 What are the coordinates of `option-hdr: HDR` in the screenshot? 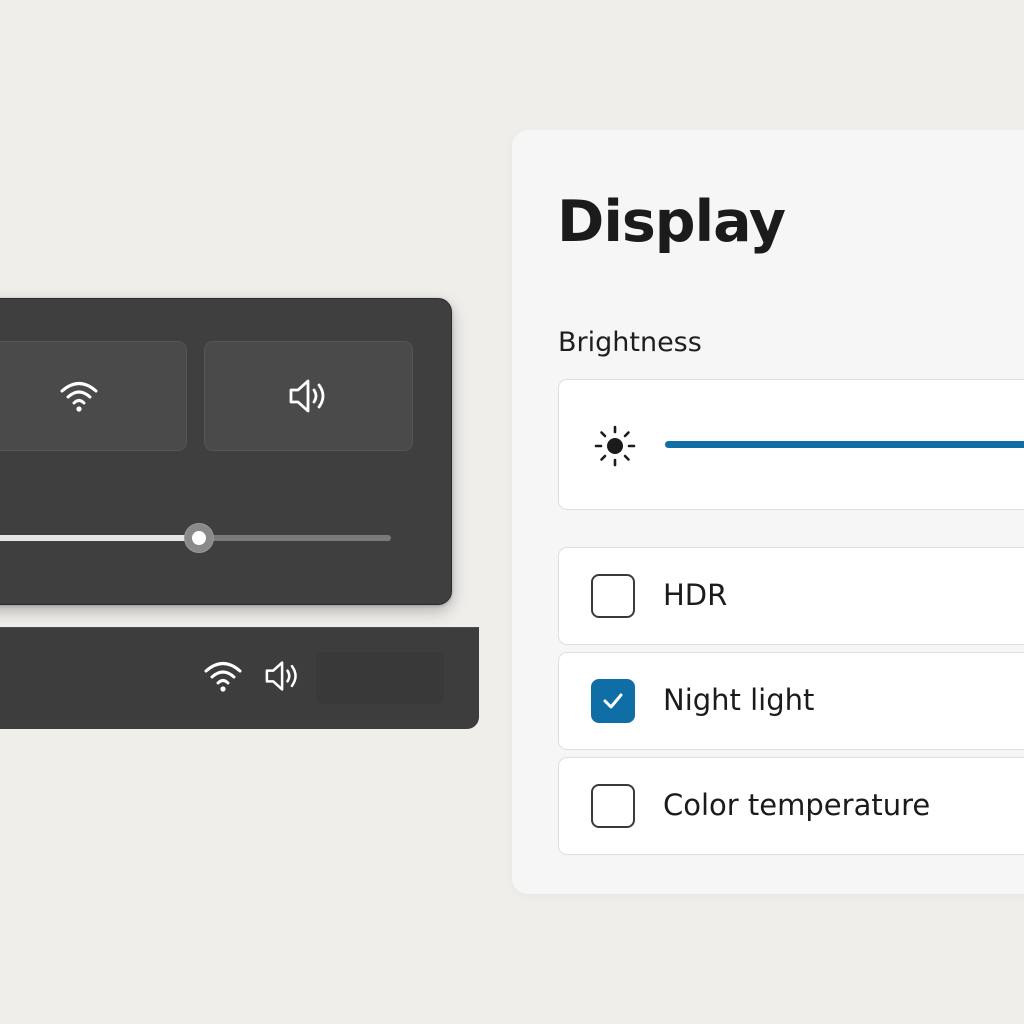 It's located at (791, 596).